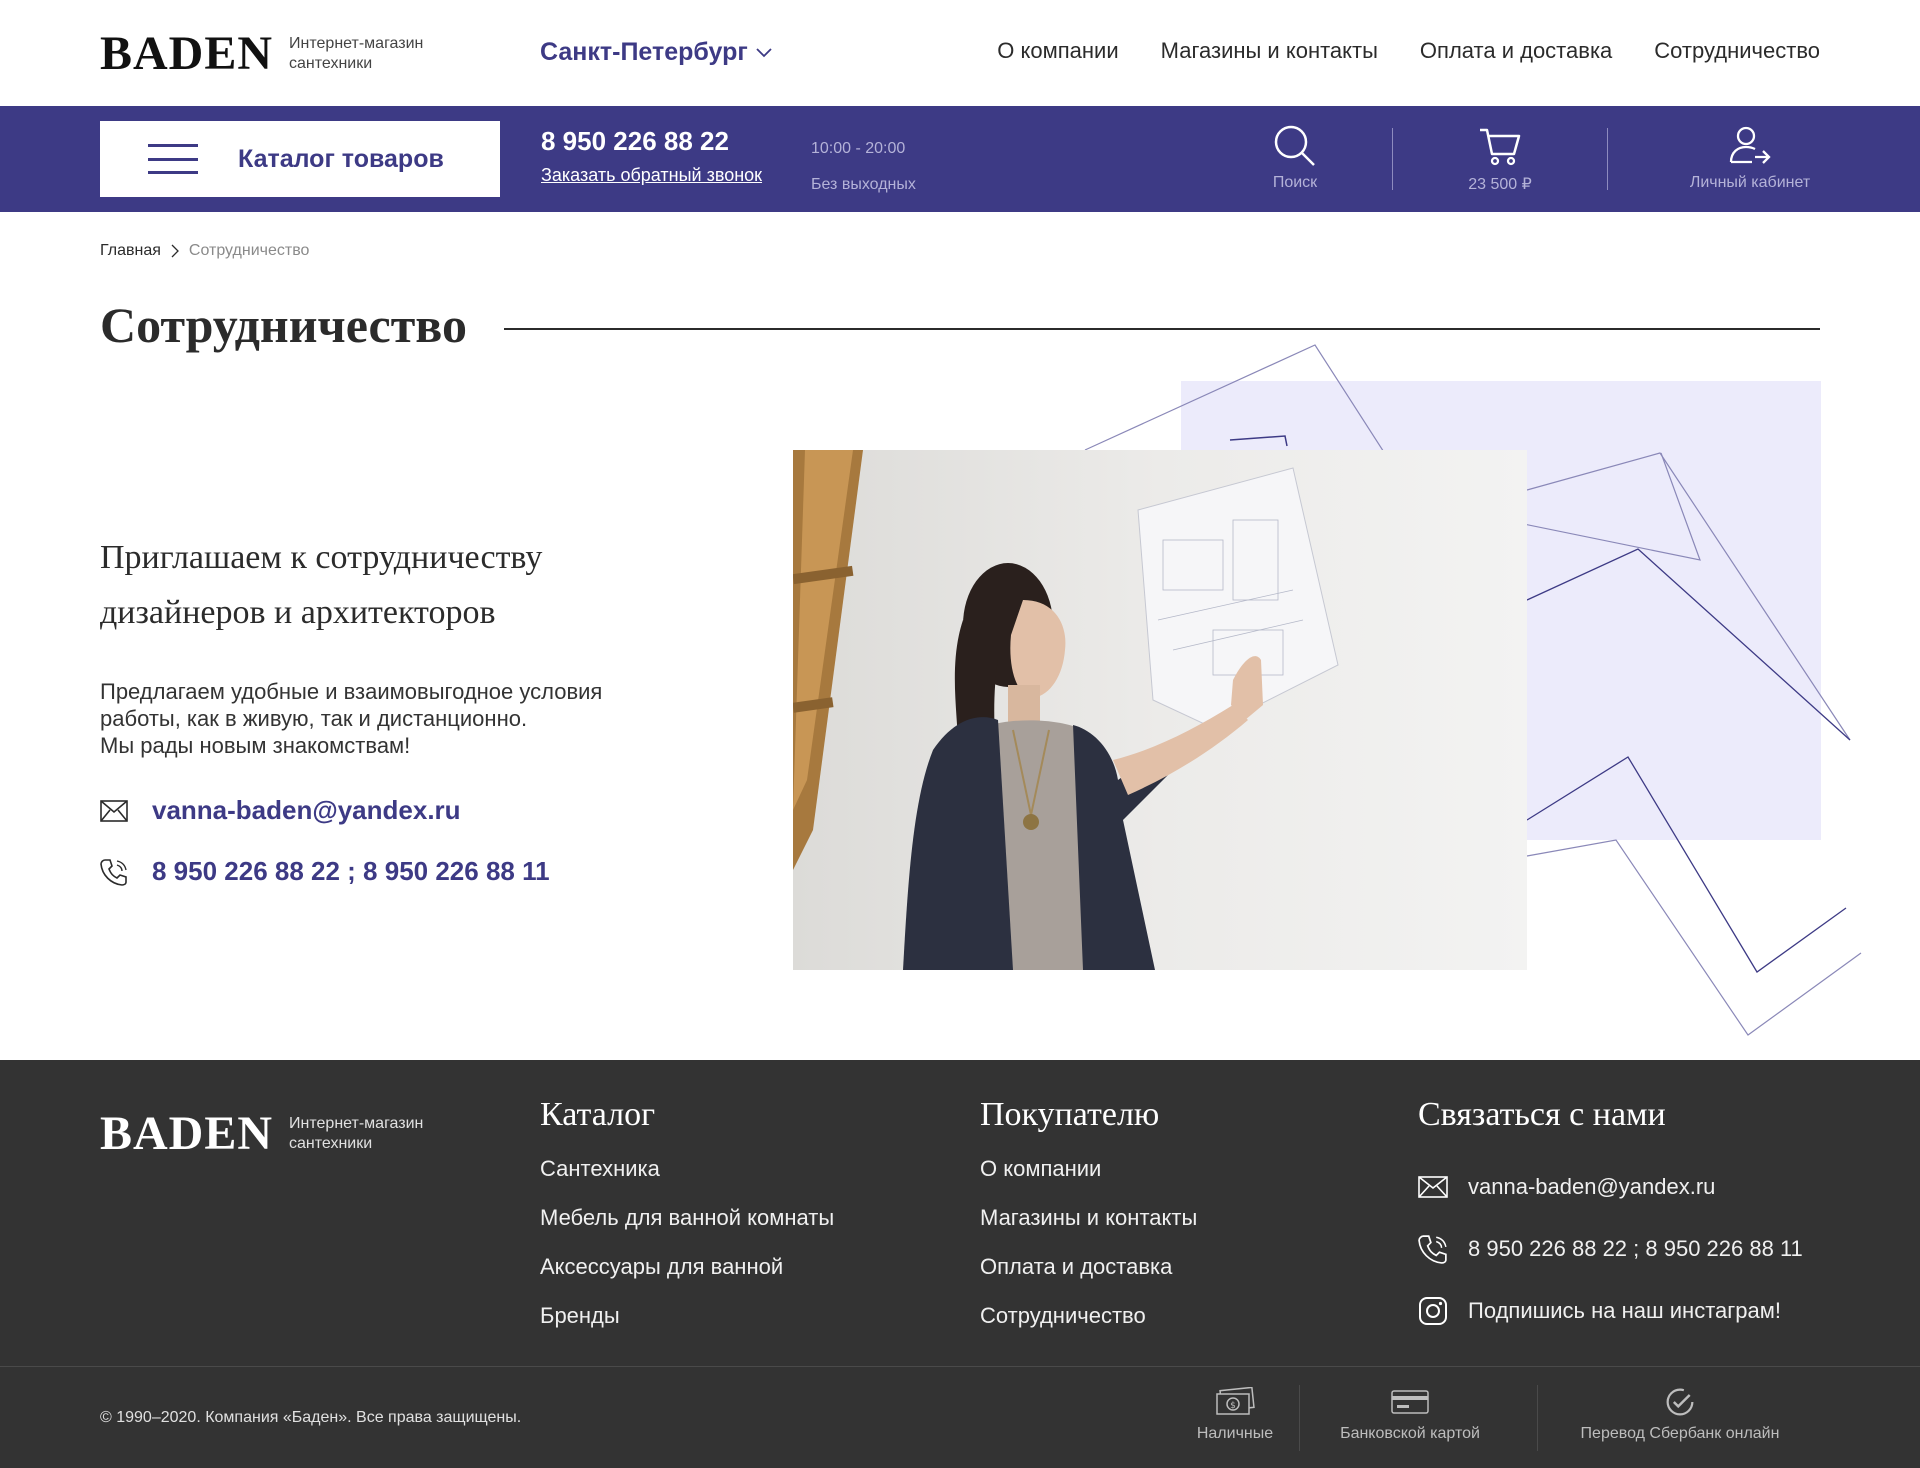 This screenshot has width=1920, height=1468. What do you see at coordinates (687, 1180) in the screenshot?
I see `footer-link: Сантехника` at bounding box center [687, 1180].